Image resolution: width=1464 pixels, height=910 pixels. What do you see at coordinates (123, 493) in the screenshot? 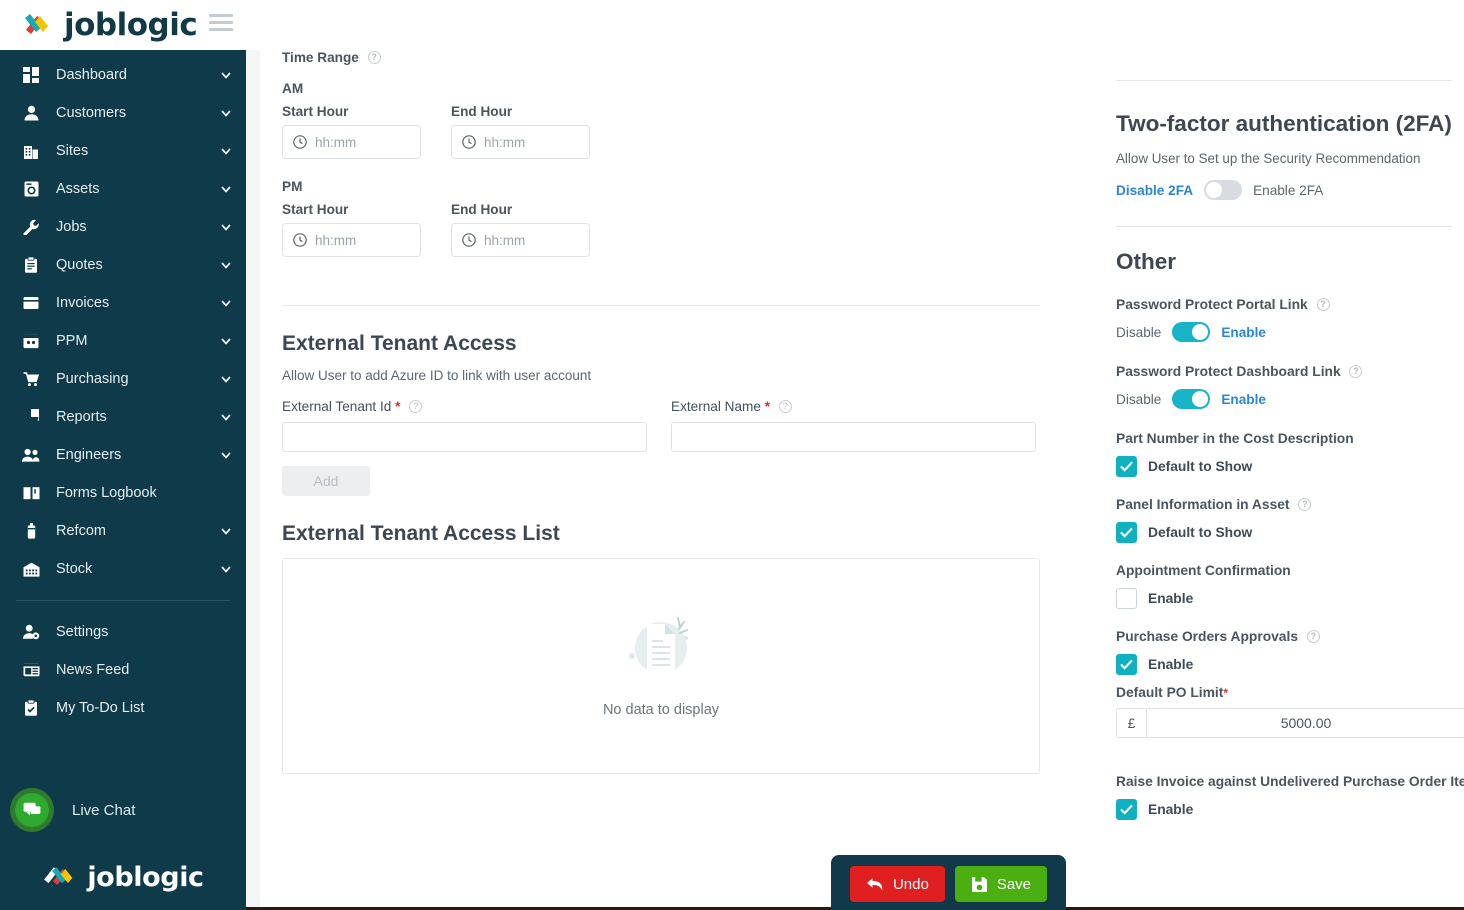
I see `sidebar-item-forms-logbook: Forms Logbook` at bounding box center [123, 493].